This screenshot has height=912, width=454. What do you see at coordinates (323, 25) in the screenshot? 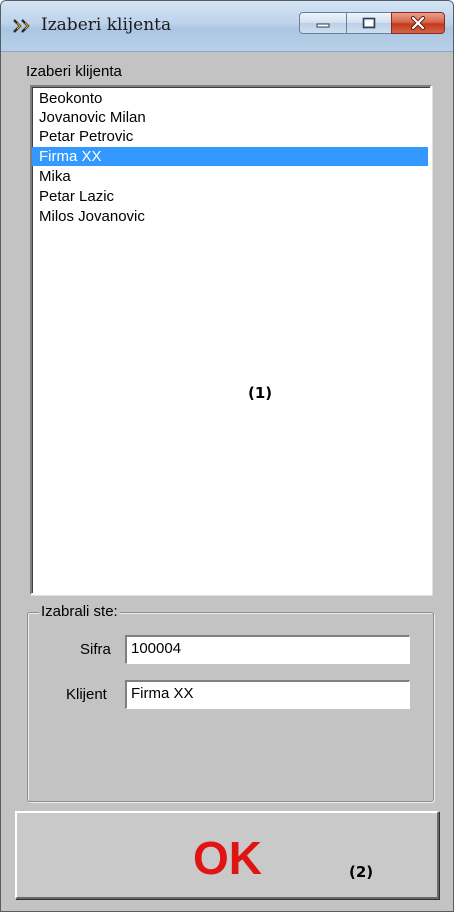
I see `minimize-icon` at bounding box center [323, 25].